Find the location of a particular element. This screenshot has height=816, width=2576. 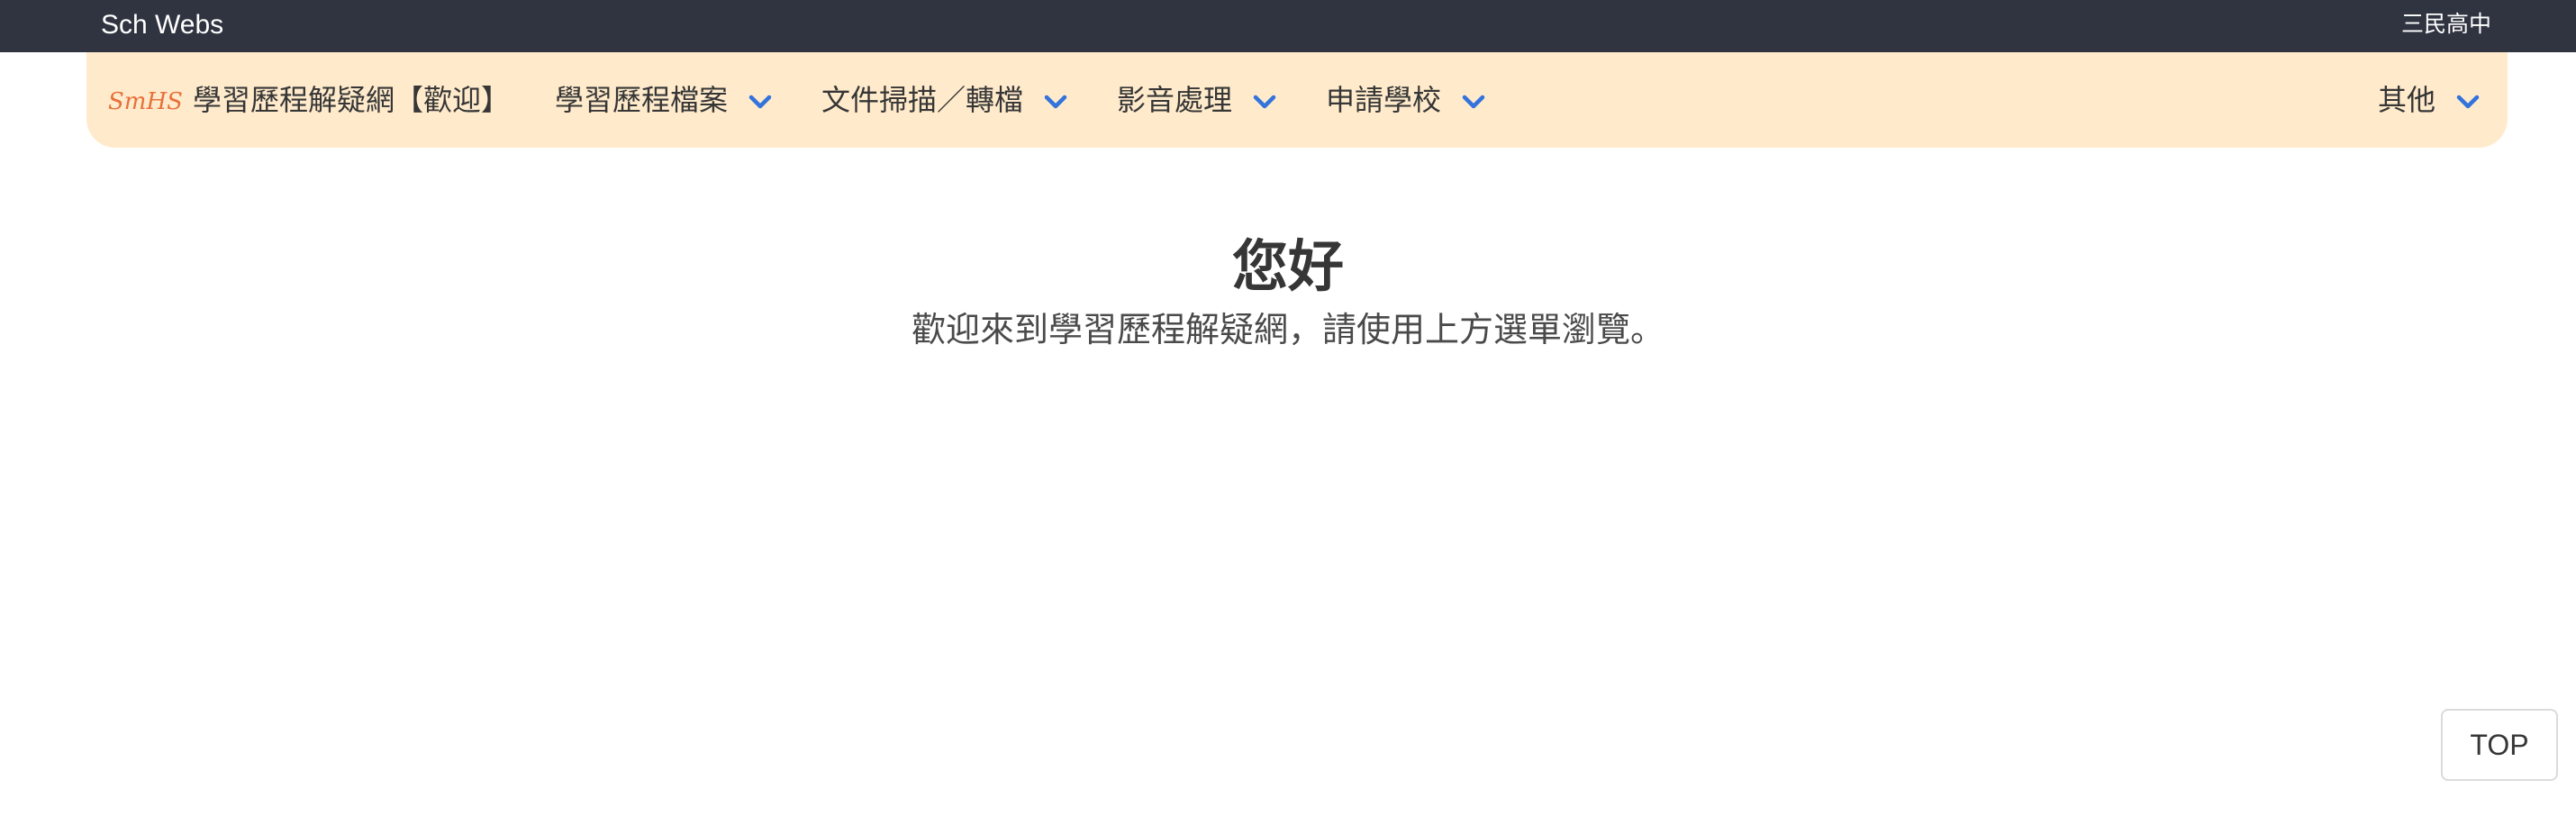

menu-apply-school: 申請學校 is located at coordinates (1406, 100).